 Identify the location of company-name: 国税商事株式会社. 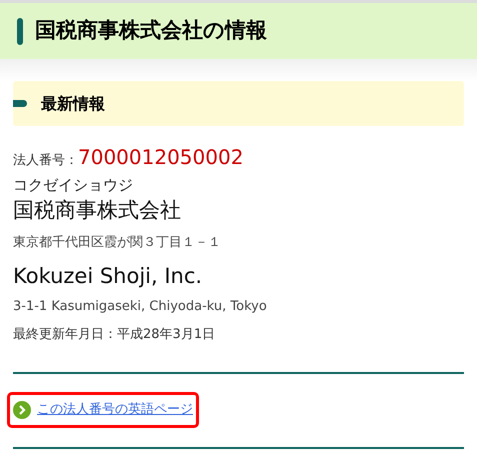
(97, 210).